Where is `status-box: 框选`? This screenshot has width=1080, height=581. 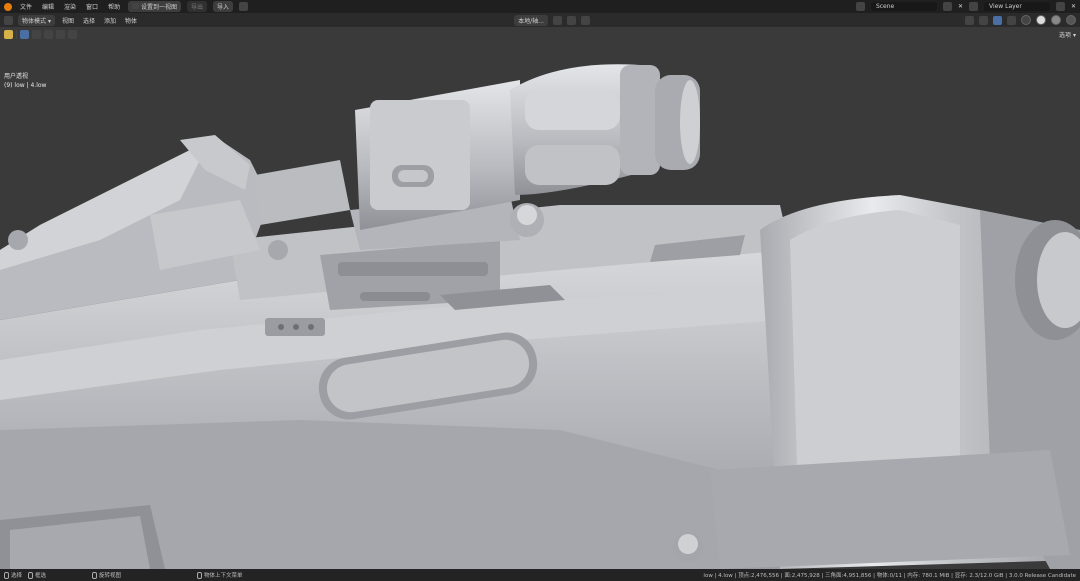
status-box: 框选 is located at coordinates (37, 575).